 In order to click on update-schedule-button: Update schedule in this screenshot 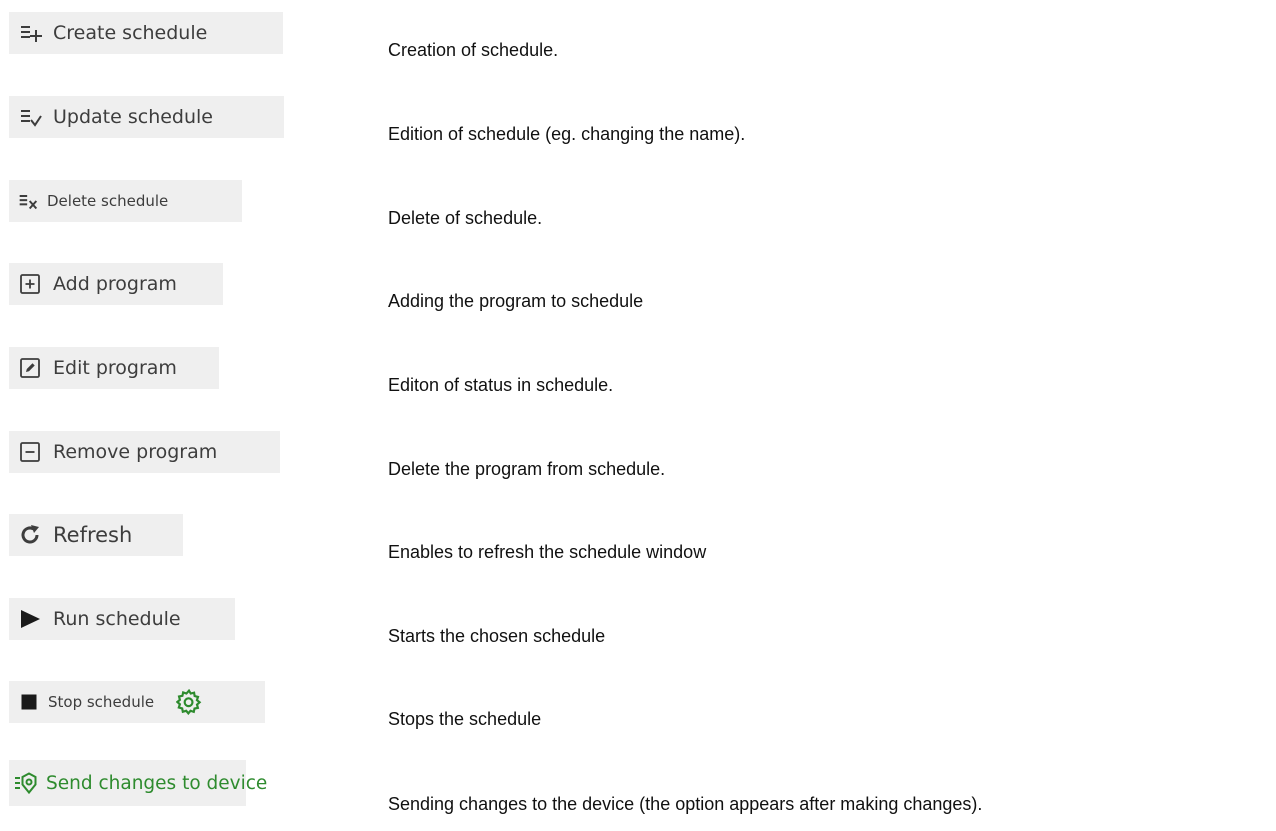, I will do `click(146, 117)`.